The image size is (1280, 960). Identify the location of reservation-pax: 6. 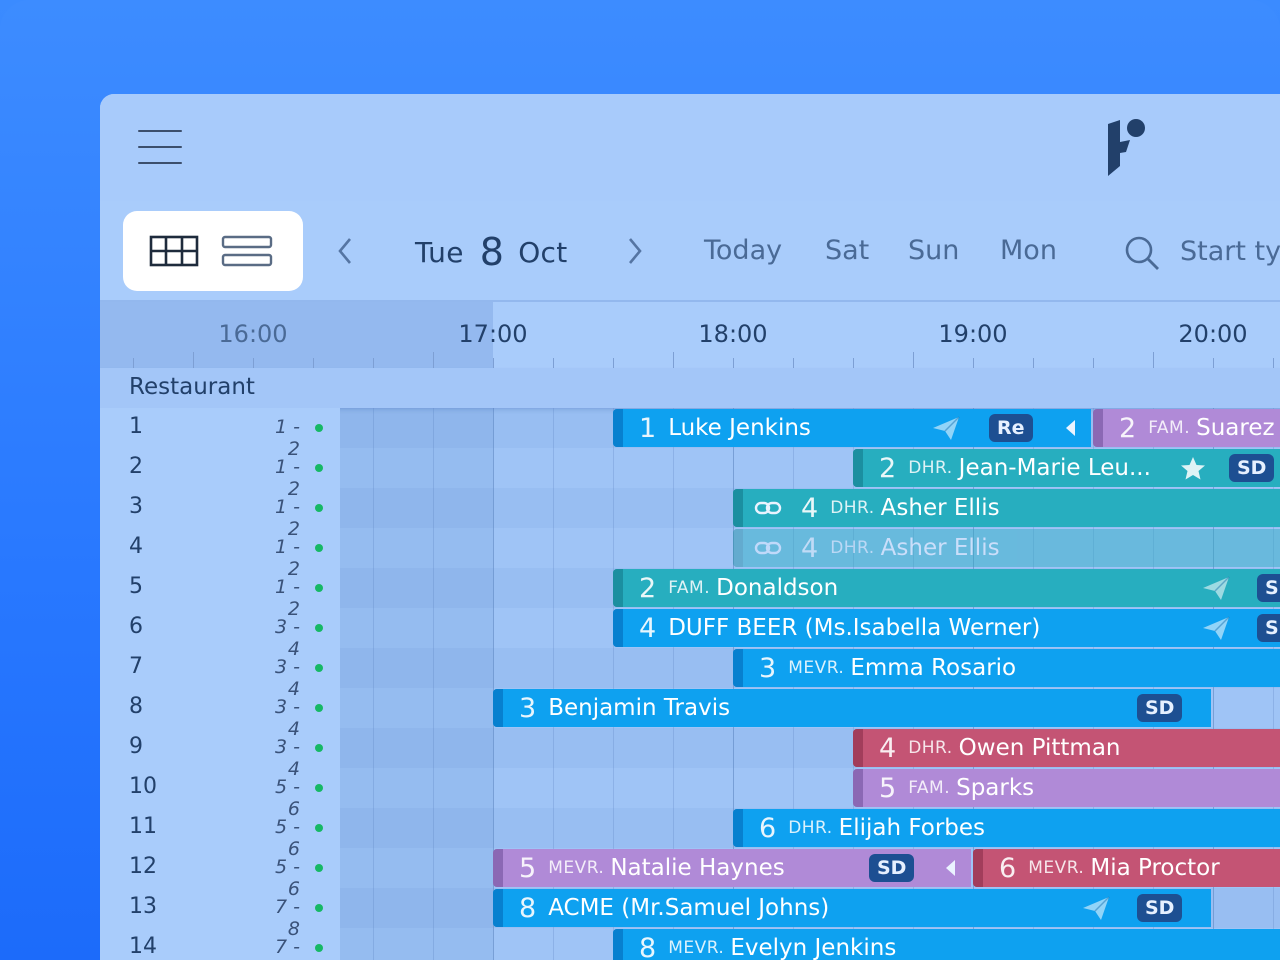
(1008, 868).